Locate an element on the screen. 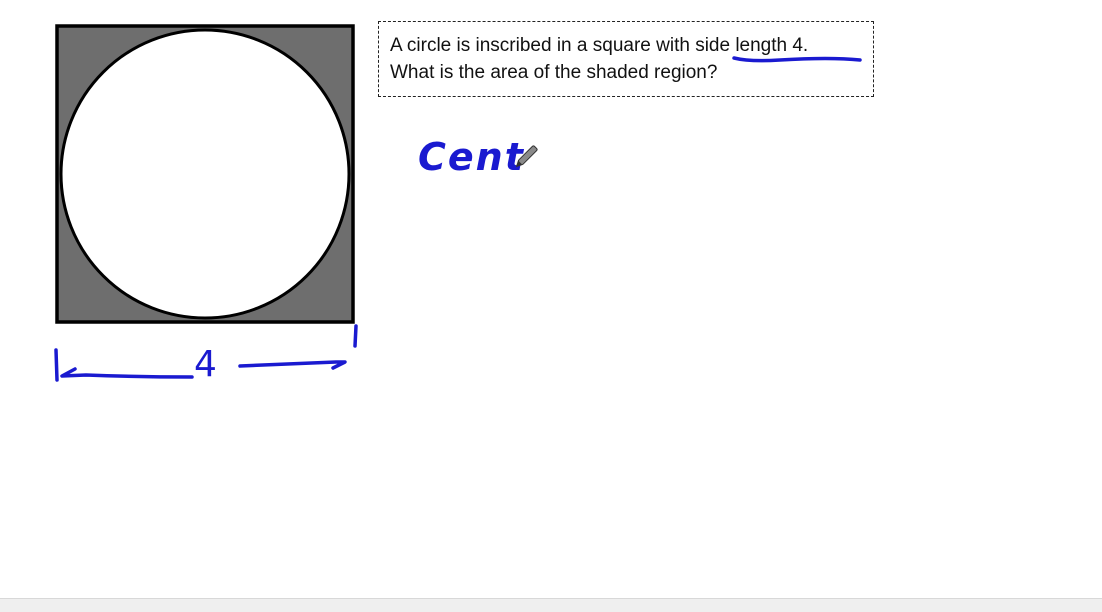 Image resolution: width=1102 pixels, height=612 pixels. left-tick is located at coordinates (56, 365).